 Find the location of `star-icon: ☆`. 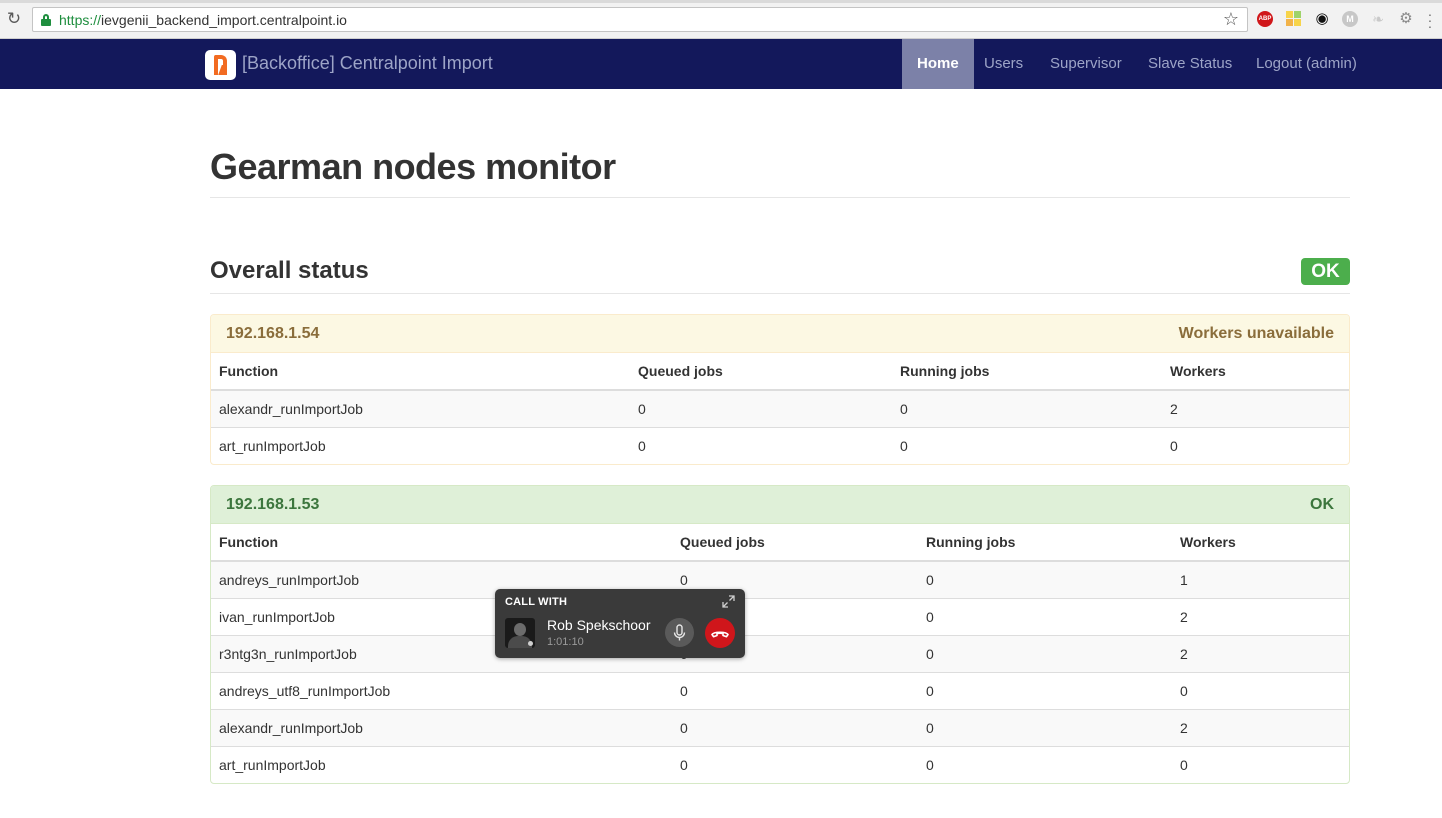

star-icon: ☆ is located at coordinates (1231, 19).